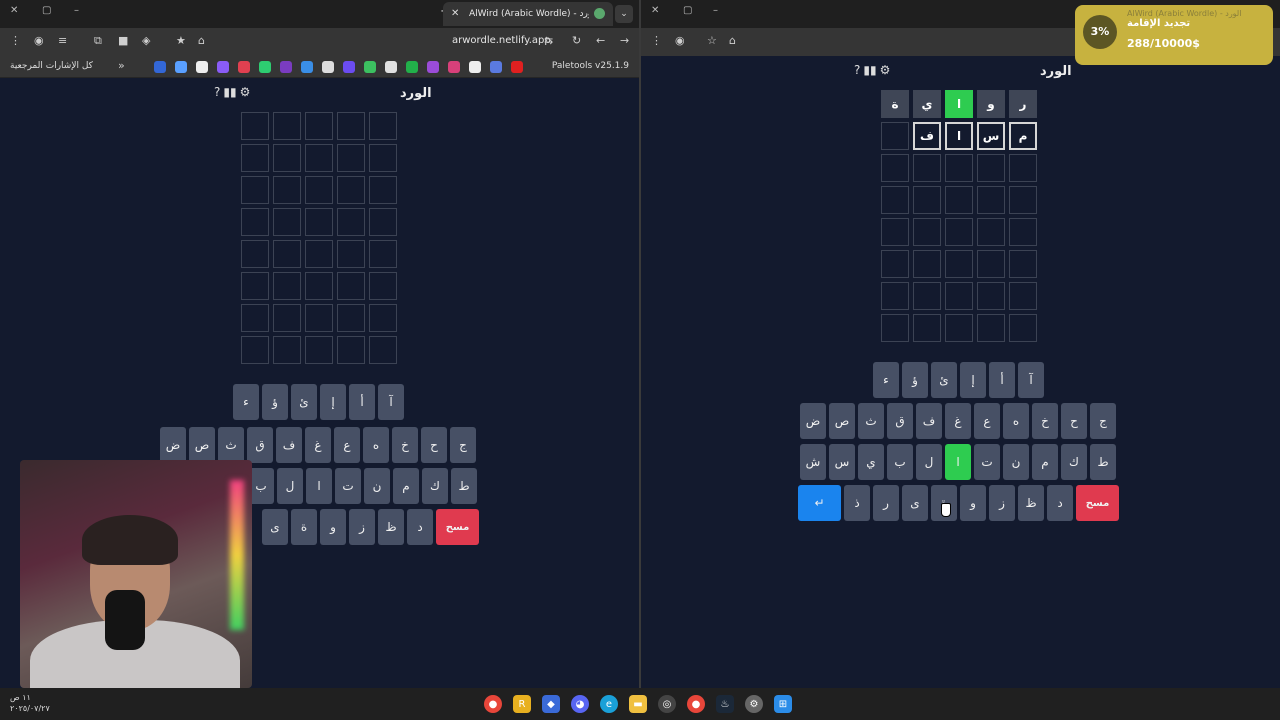 The image size is (1280, 720). What do you see at coordinates (725, 704) in the screenshot?
I see `steam-icon: ♨` at bounding box center [725, 704].